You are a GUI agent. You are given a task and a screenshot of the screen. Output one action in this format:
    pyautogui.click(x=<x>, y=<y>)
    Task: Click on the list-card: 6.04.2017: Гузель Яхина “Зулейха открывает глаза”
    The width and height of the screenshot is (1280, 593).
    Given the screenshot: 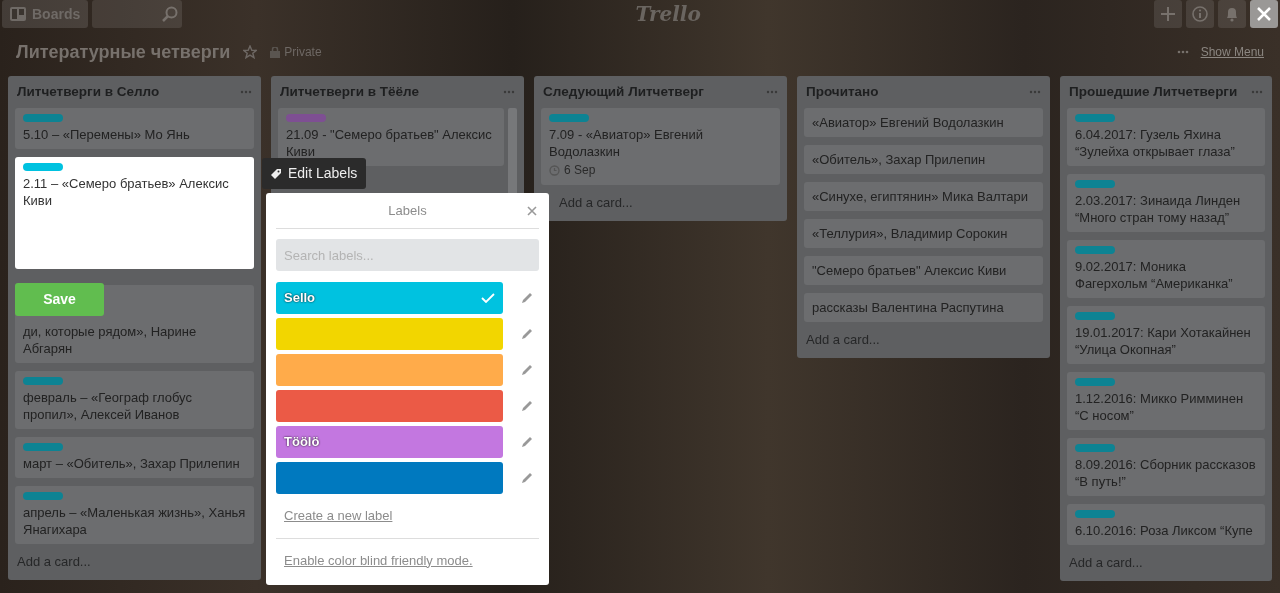 What is the action you would take?
    pyautogui.click(x=1166, y=137)
    